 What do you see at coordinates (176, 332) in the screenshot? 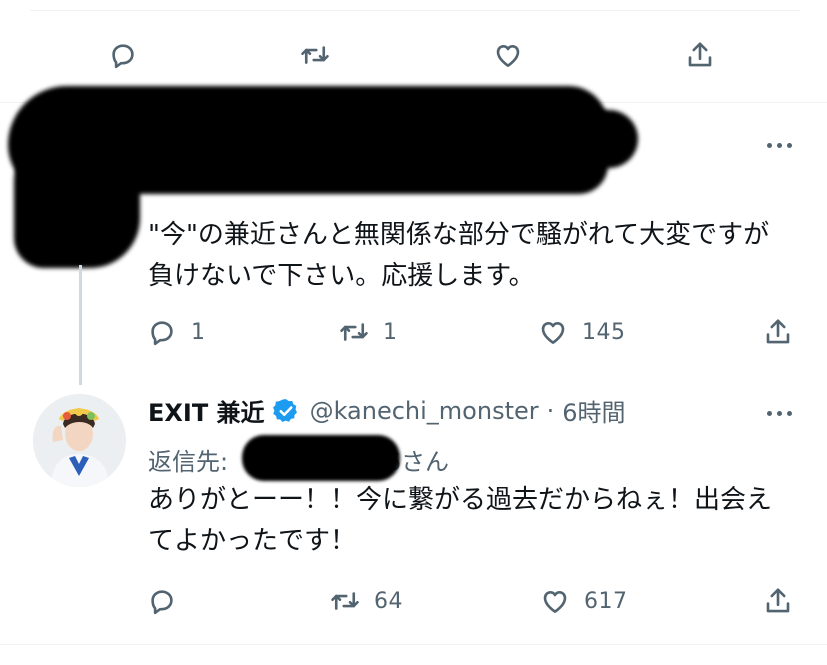
I see `reply-button: 1` at bounding box center [176, 332].